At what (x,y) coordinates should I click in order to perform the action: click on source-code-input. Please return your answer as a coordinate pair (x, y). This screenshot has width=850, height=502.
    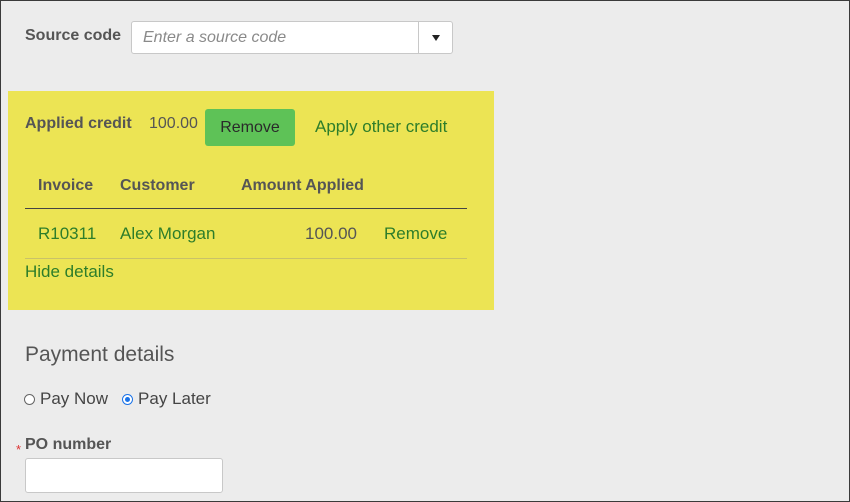
    Looking at the image, I should click on (276, 37).